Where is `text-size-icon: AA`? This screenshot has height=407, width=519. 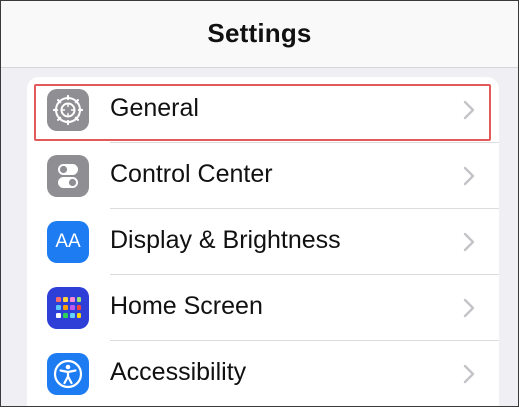
text-size-icon: AA is located at coordinates (68, 242).